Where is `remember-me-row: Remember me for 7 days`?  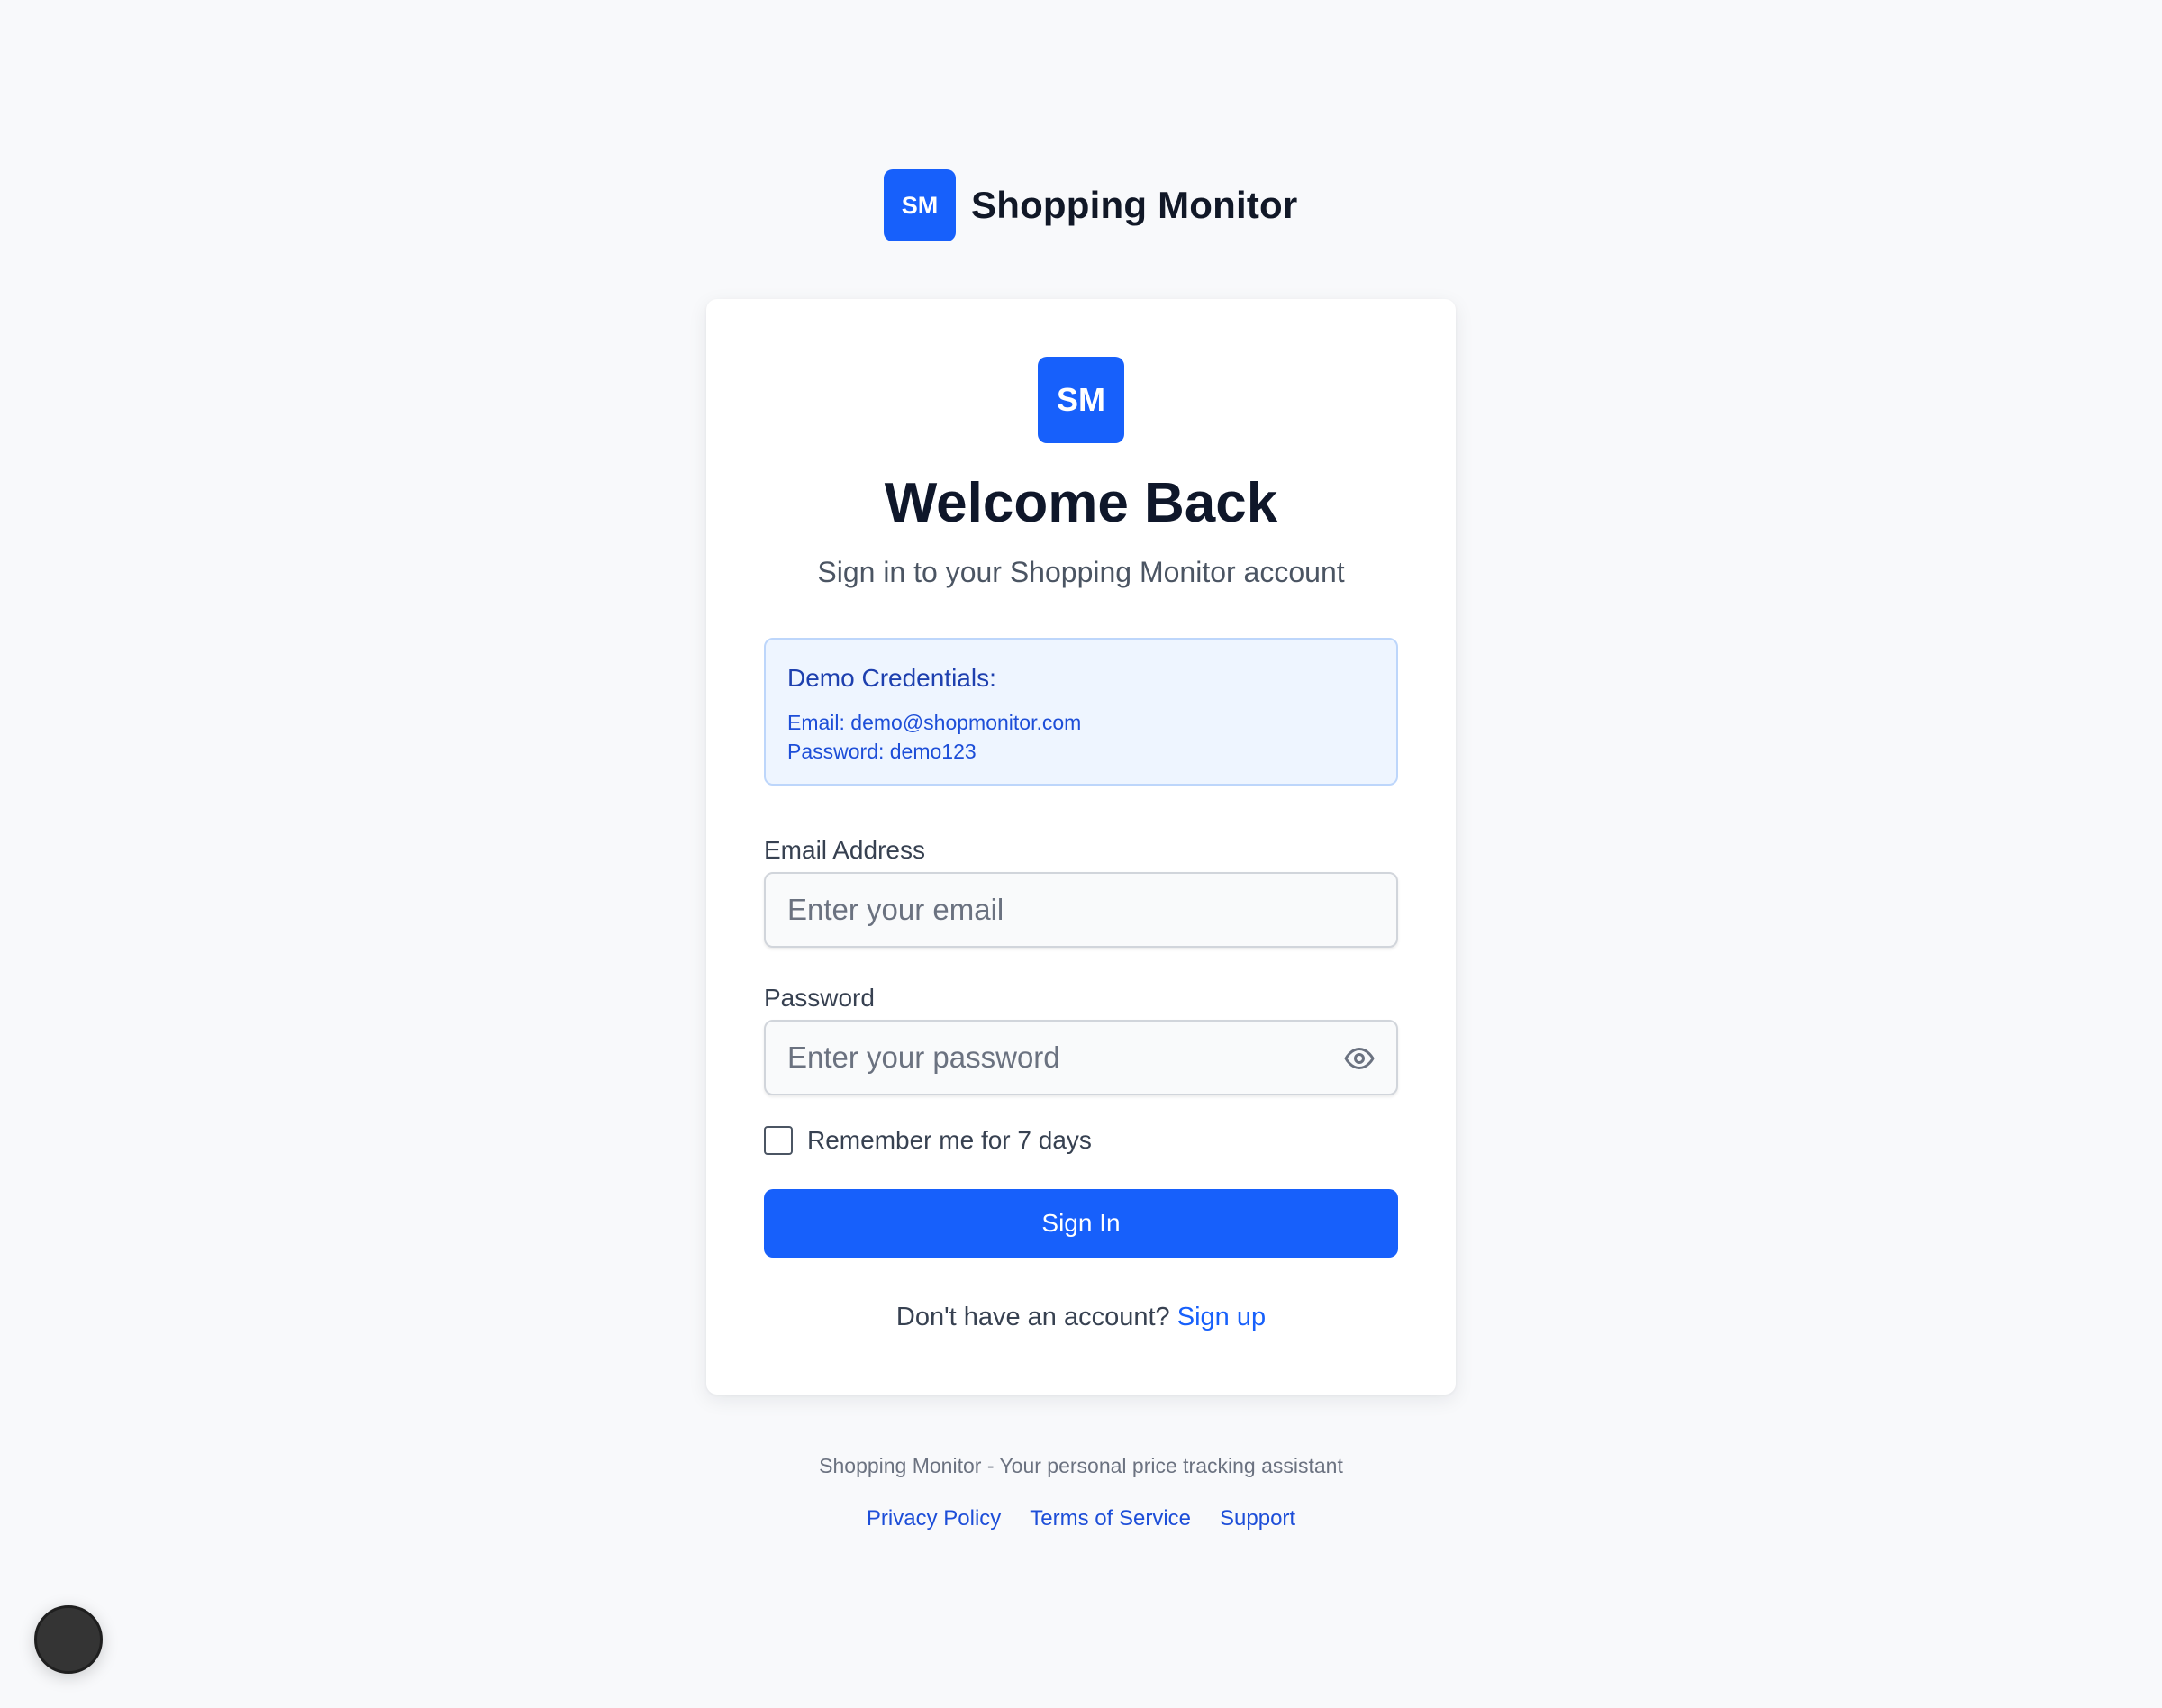
remember-me-row: Remember me for 7 days is located at coordinates (928, 1140).